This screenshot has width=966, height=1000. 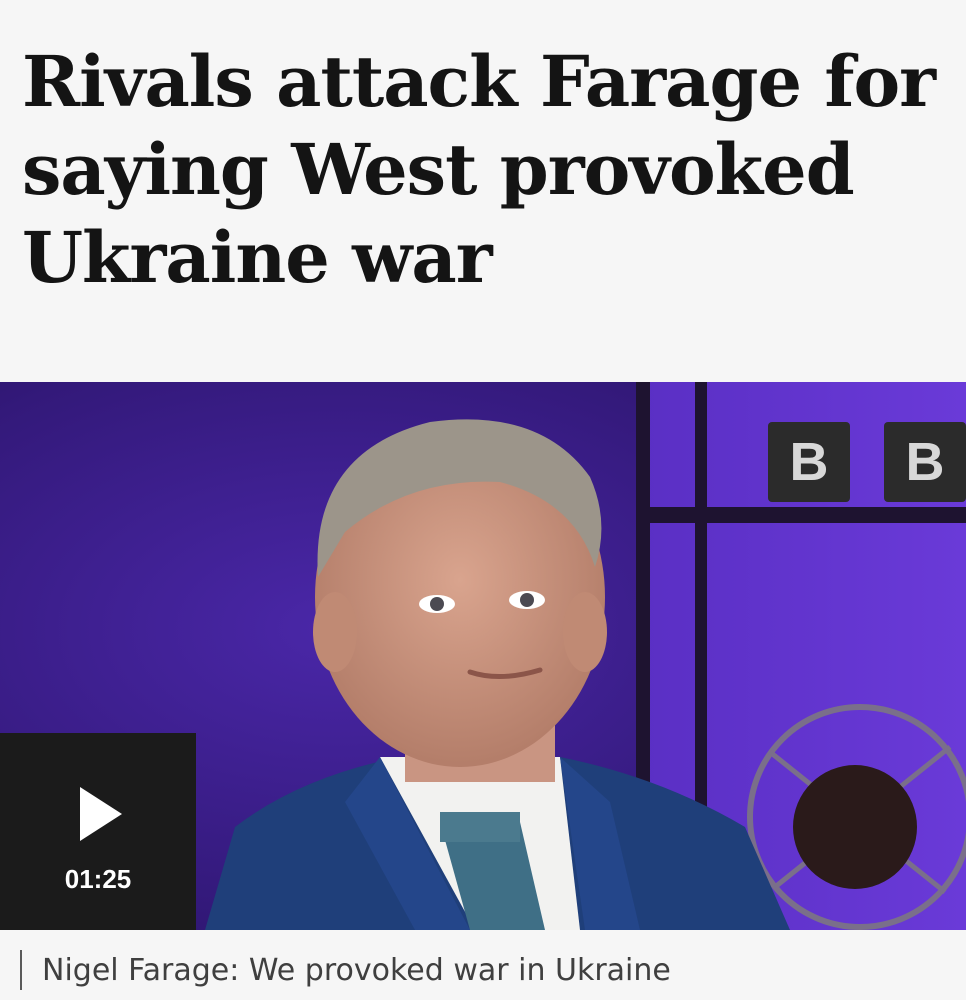 I want to click on caption-text: Nigel Farage: We provoked war in Ukraine, so click(x=356, y=970).